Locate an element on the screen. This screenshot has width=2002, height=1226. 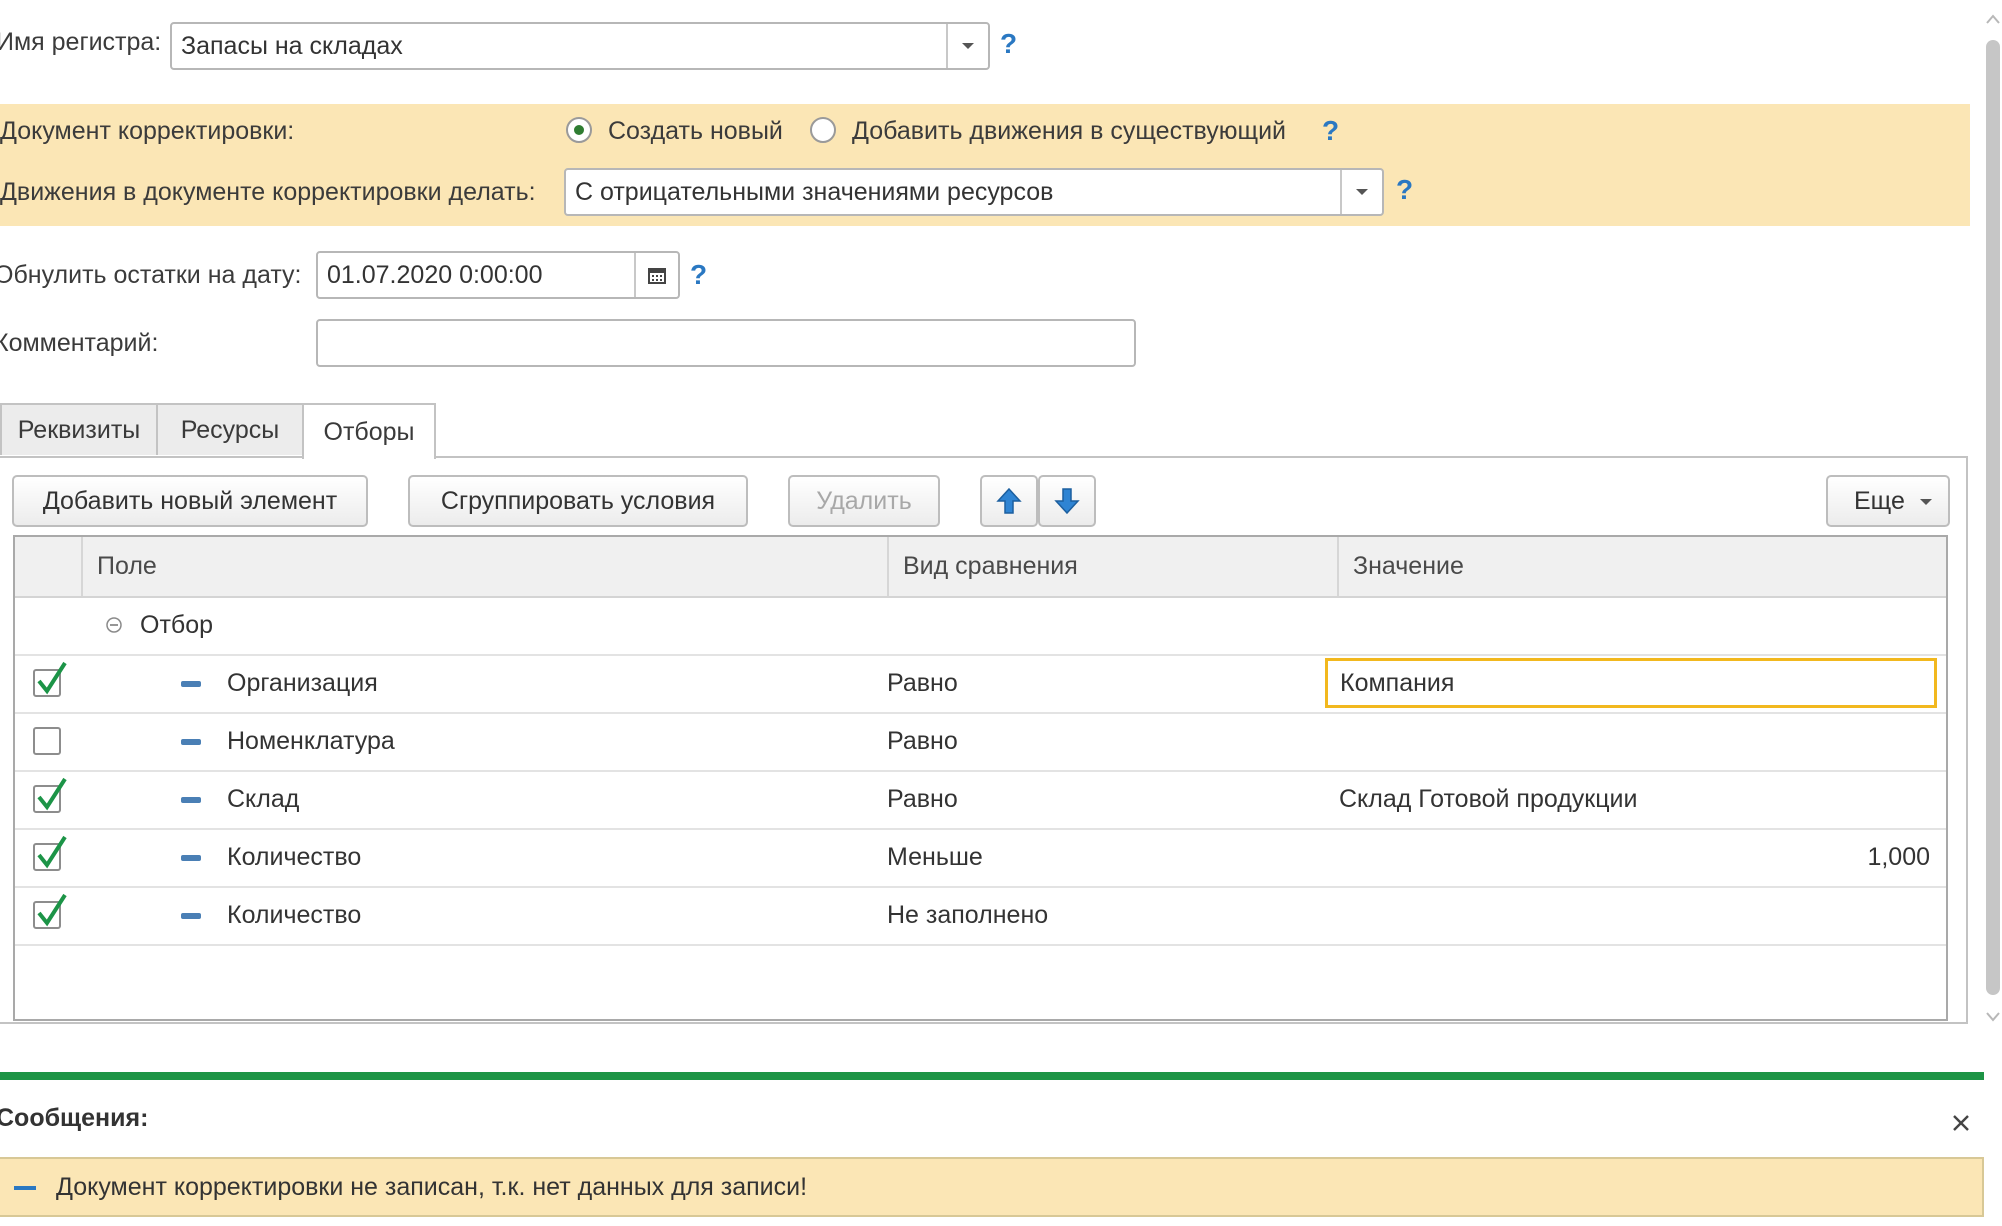
table-row: Склад Равно Склад Готовой продукции is located at coordinates (980, 800).